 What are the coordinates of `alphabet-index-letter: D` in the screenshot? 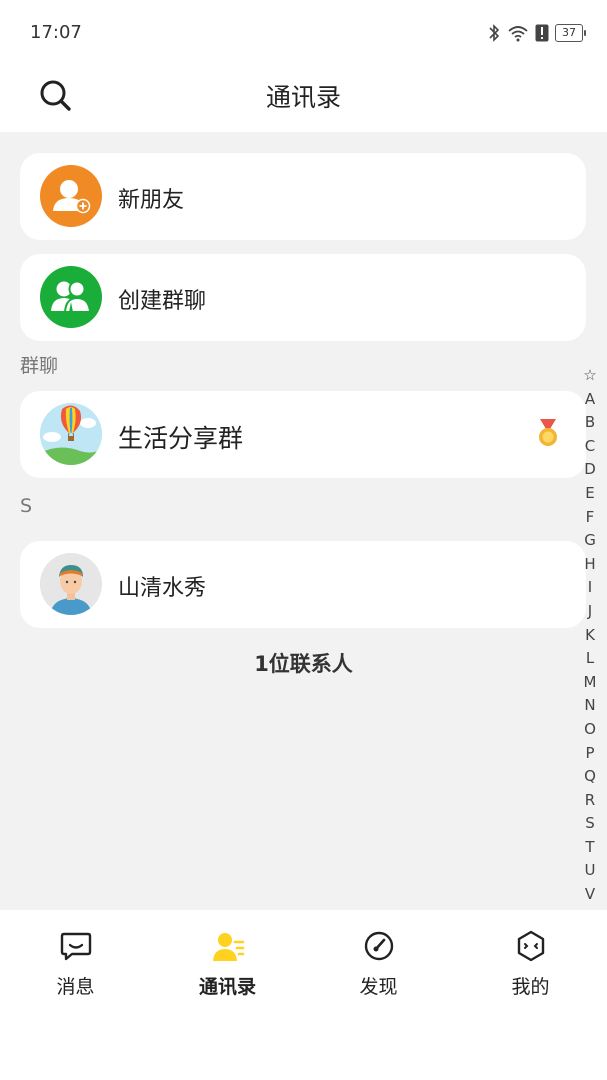 It's located at (590, 470).